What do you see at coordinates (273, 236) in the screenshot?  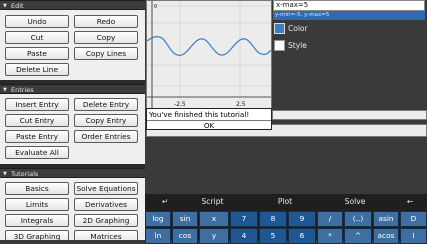 I see `five-key: 5` at bounding box center [273, 236].